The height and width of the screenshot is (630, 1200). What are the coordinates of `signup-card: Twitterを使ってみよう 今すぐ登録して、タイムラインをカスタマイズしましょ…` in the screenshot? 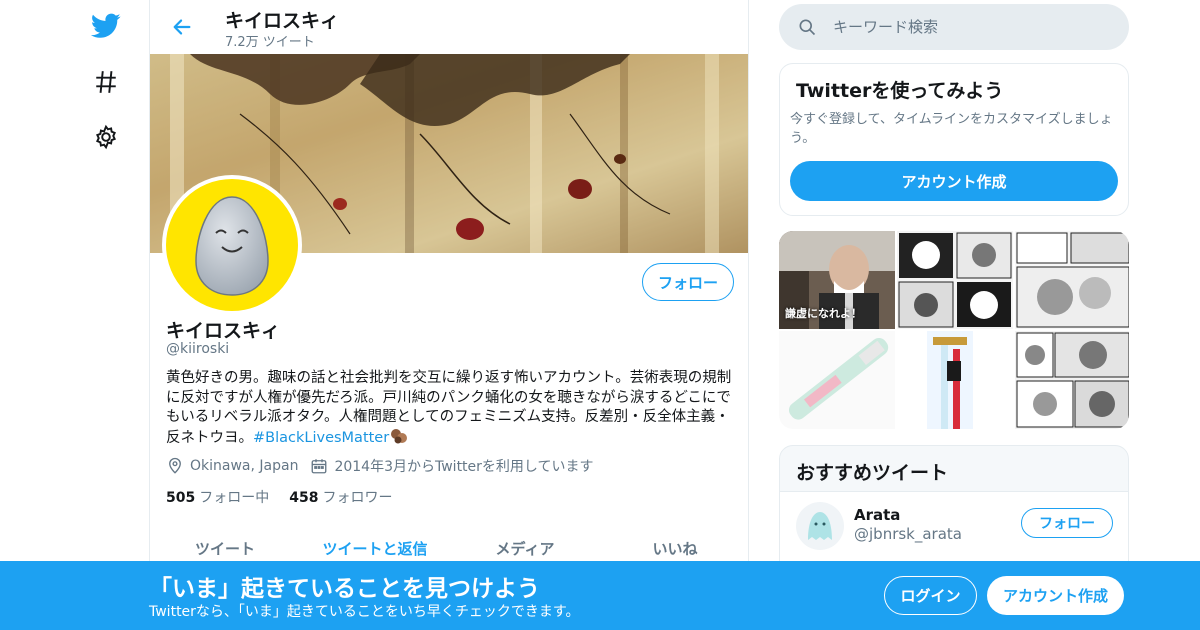 It's located at (954, 139).